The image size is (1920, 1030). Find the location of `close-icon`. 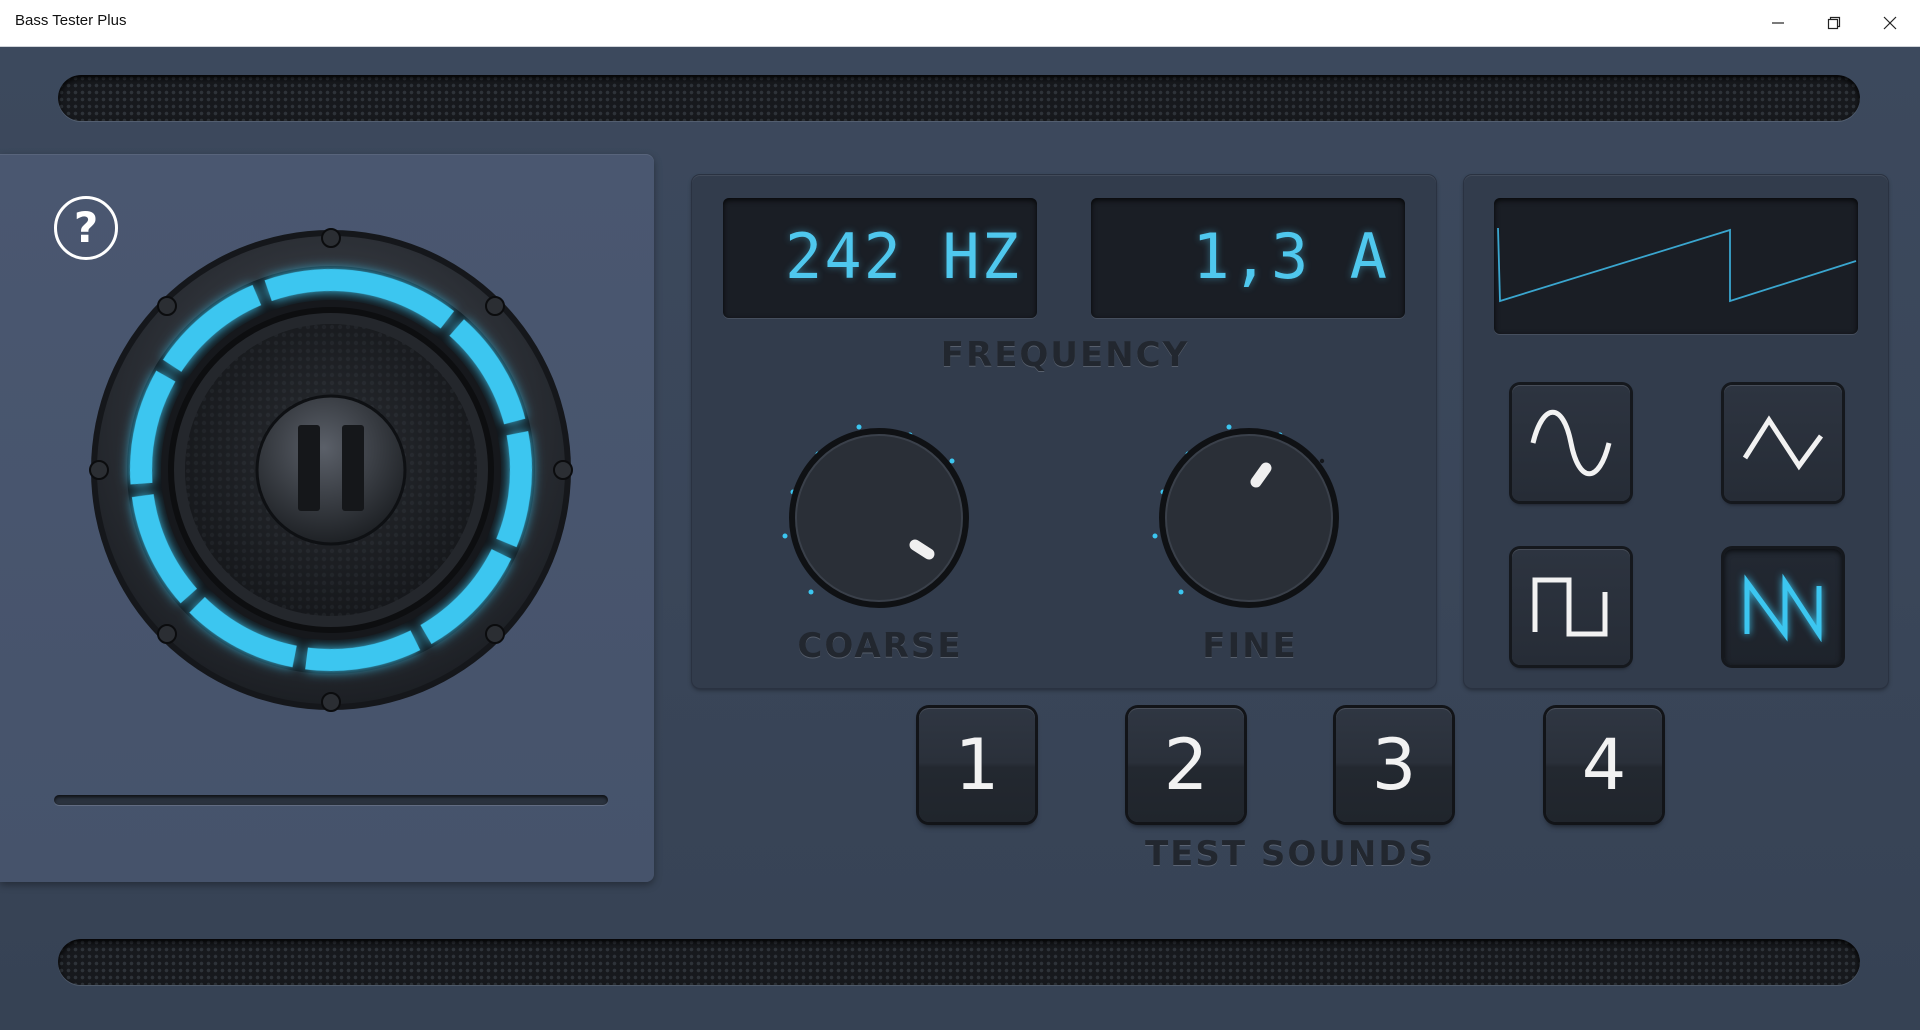

close-icon is located at coordinates (1890, 23).